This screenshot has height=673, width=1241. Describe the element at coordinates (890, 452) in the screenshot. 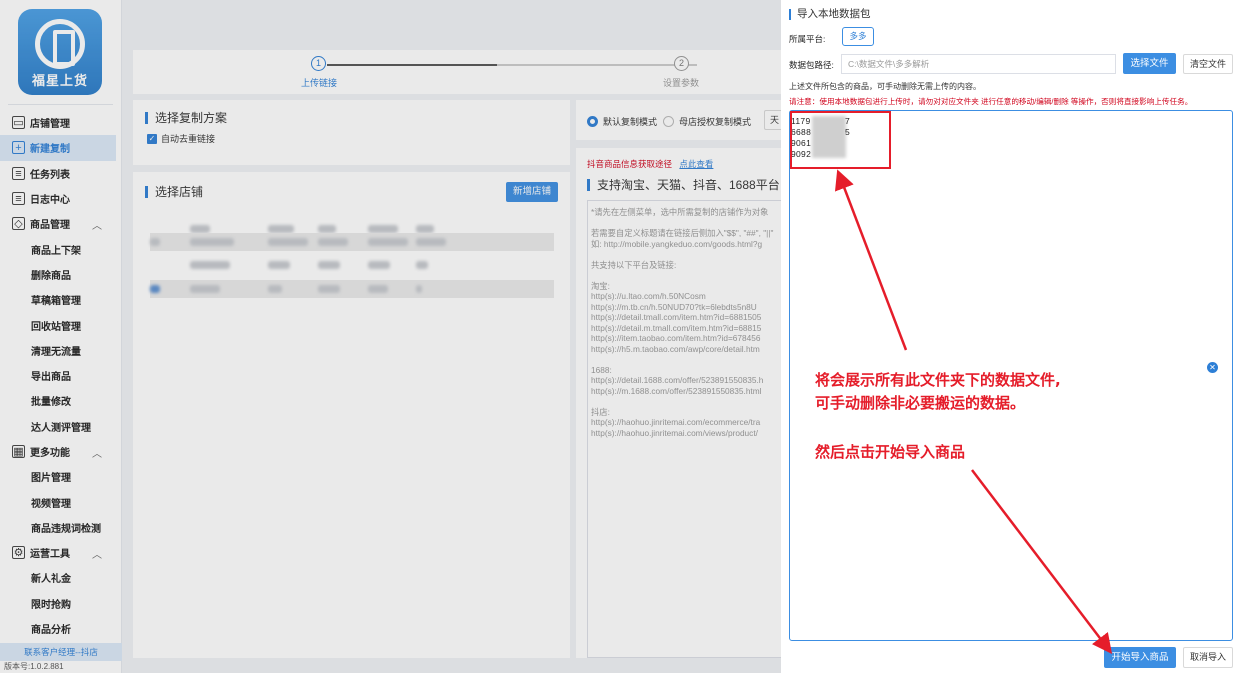

I see `annotation-line-3: 然后点击开始导入商品` at that location.